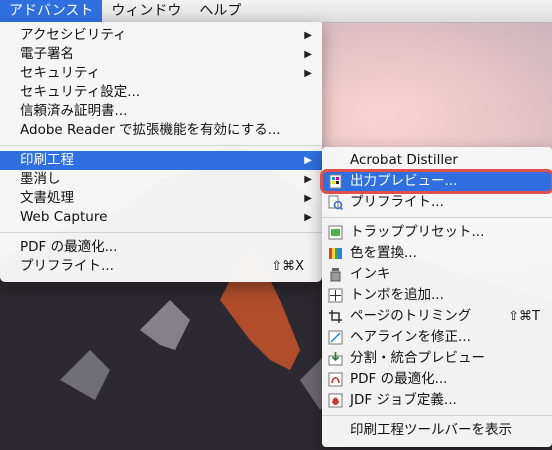 This screenshot has width=552, height=450. I want to click on fix-hairlines-icon, so click(335, 337).